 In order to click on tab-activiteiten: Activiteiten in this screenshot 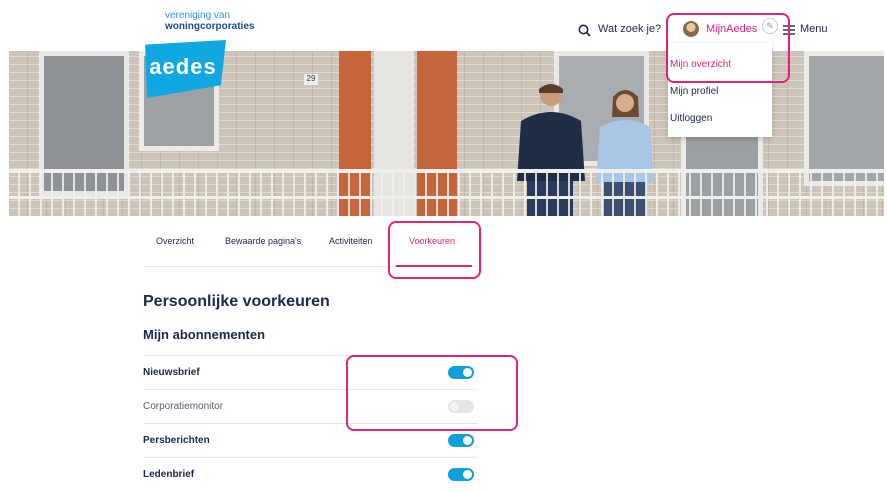, I will do `click(351, 241)`.